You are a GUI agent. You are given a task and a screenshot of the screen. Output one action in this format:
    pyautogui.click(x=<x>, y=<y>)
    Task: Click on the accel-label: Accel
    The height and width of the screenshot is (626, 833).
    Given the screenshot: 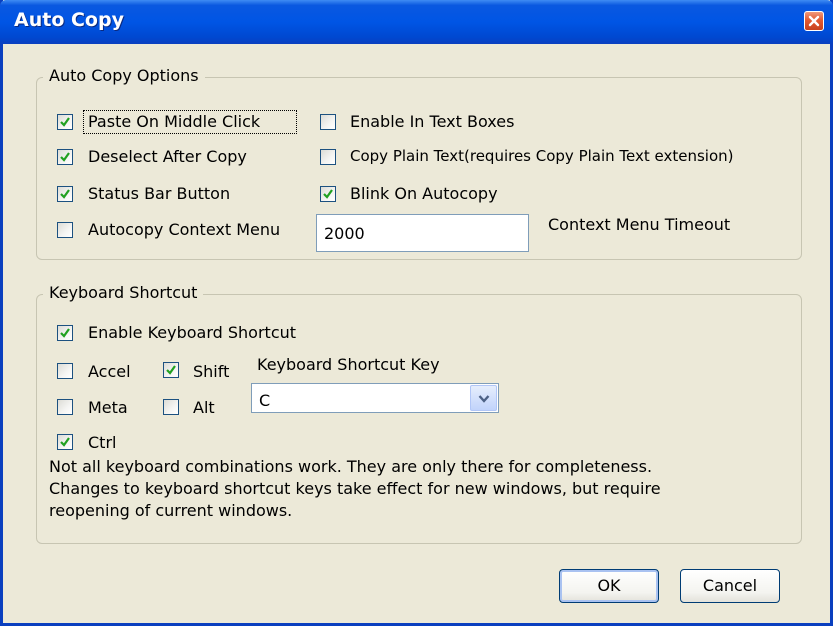 What is the action you would take?
    pyautogui.click(x=109, y=371)
    